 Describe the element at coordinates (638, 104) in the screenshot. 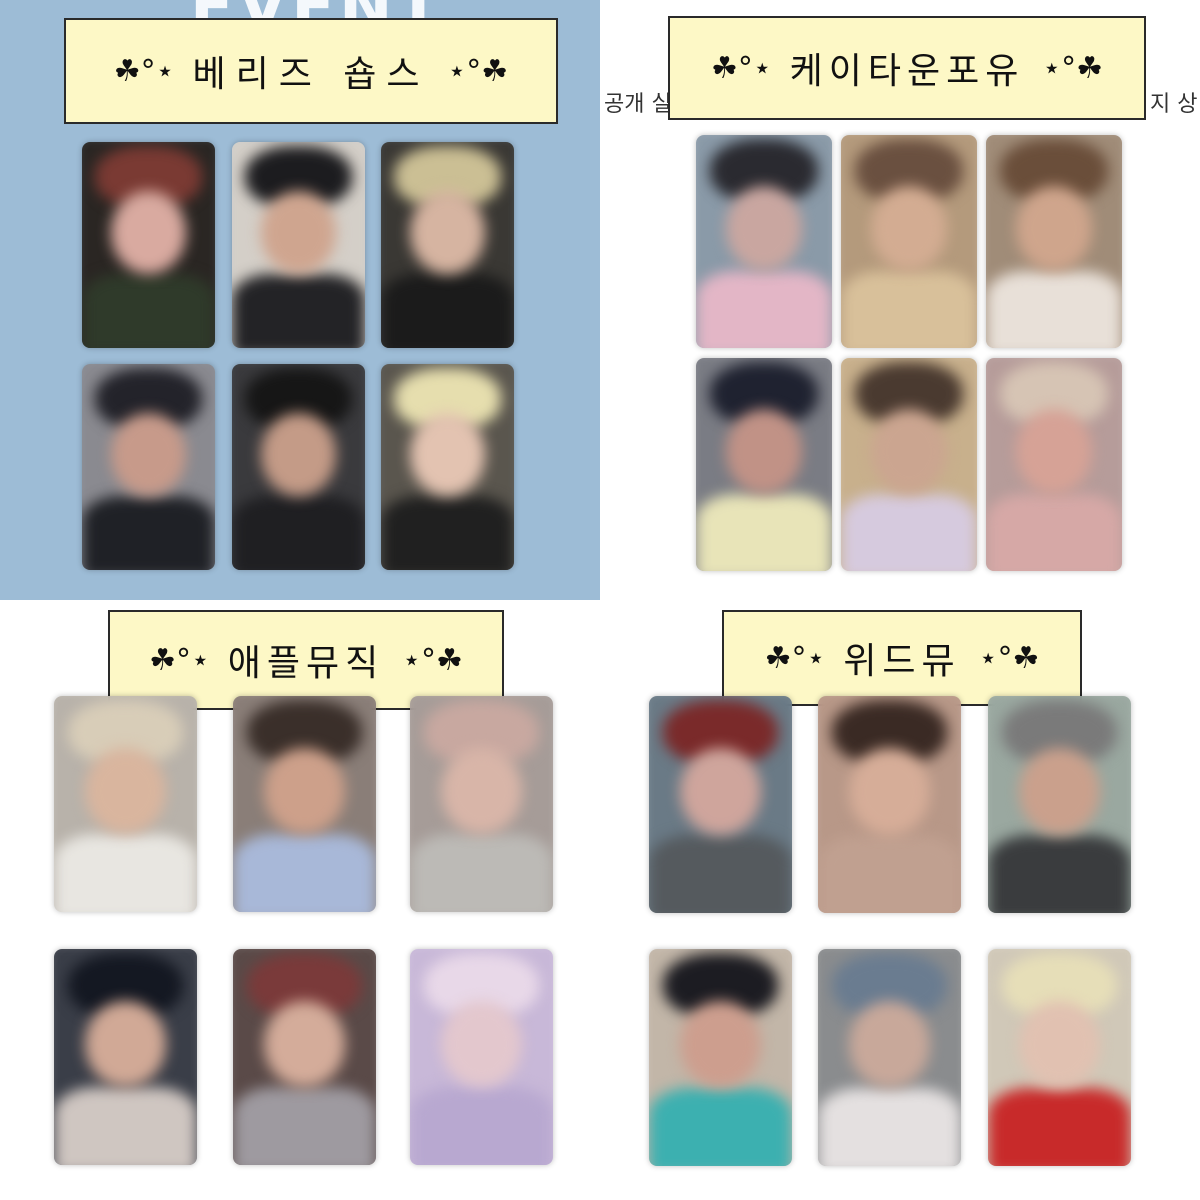

I see `background-text-left: 공개 실` at that location.